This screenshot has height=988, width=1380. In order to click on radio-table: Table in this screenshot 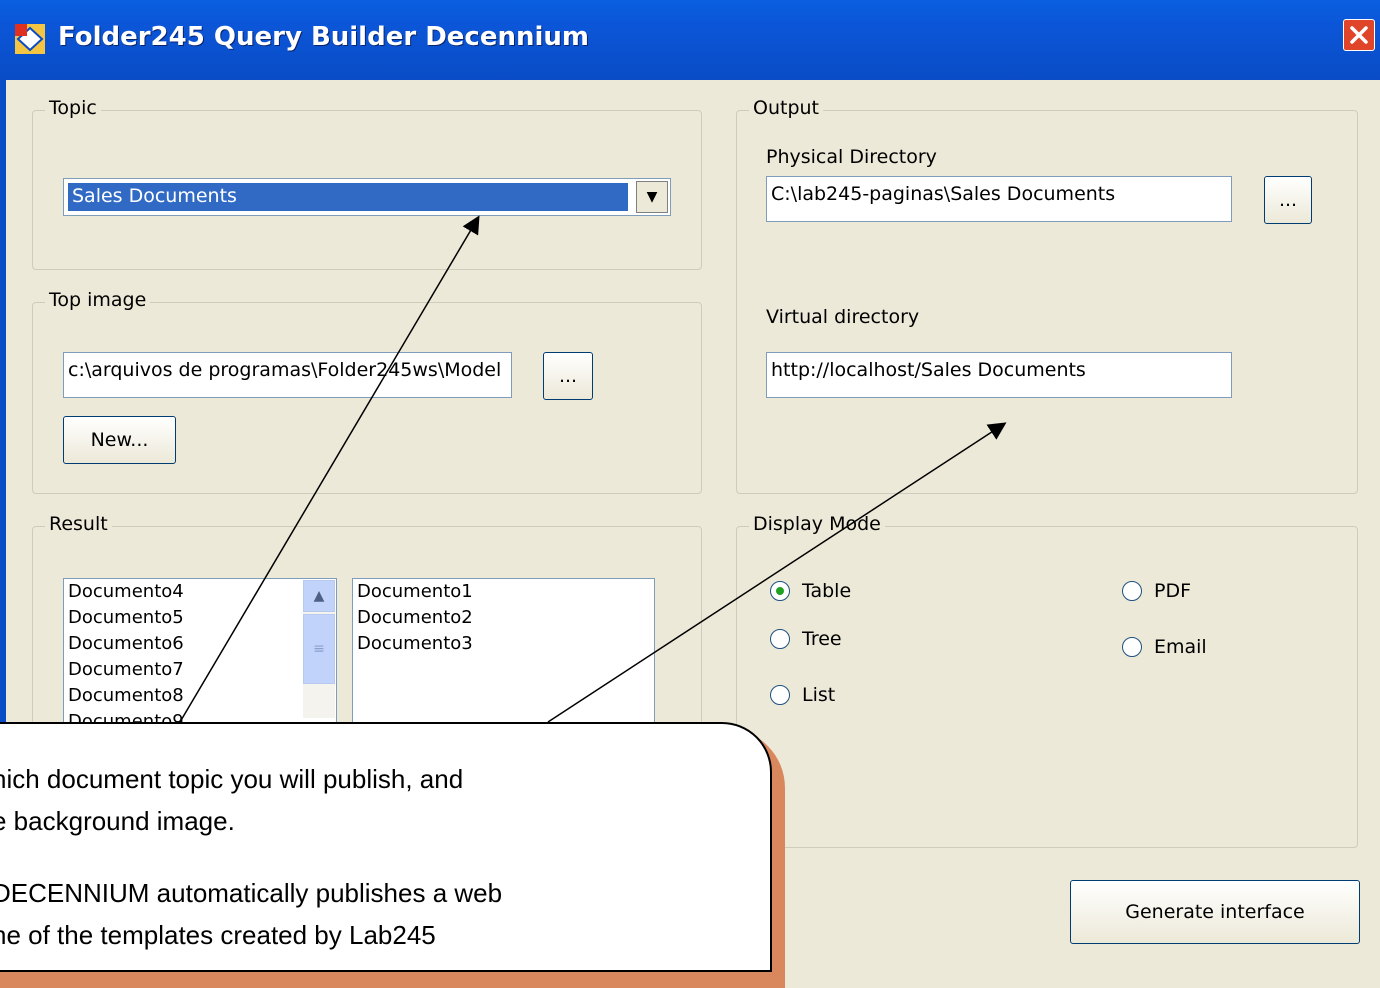, I will do `click(810, 591)`.